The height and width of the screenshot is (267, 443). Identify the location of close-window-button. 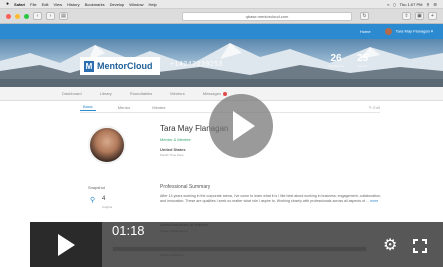
(8, 16).